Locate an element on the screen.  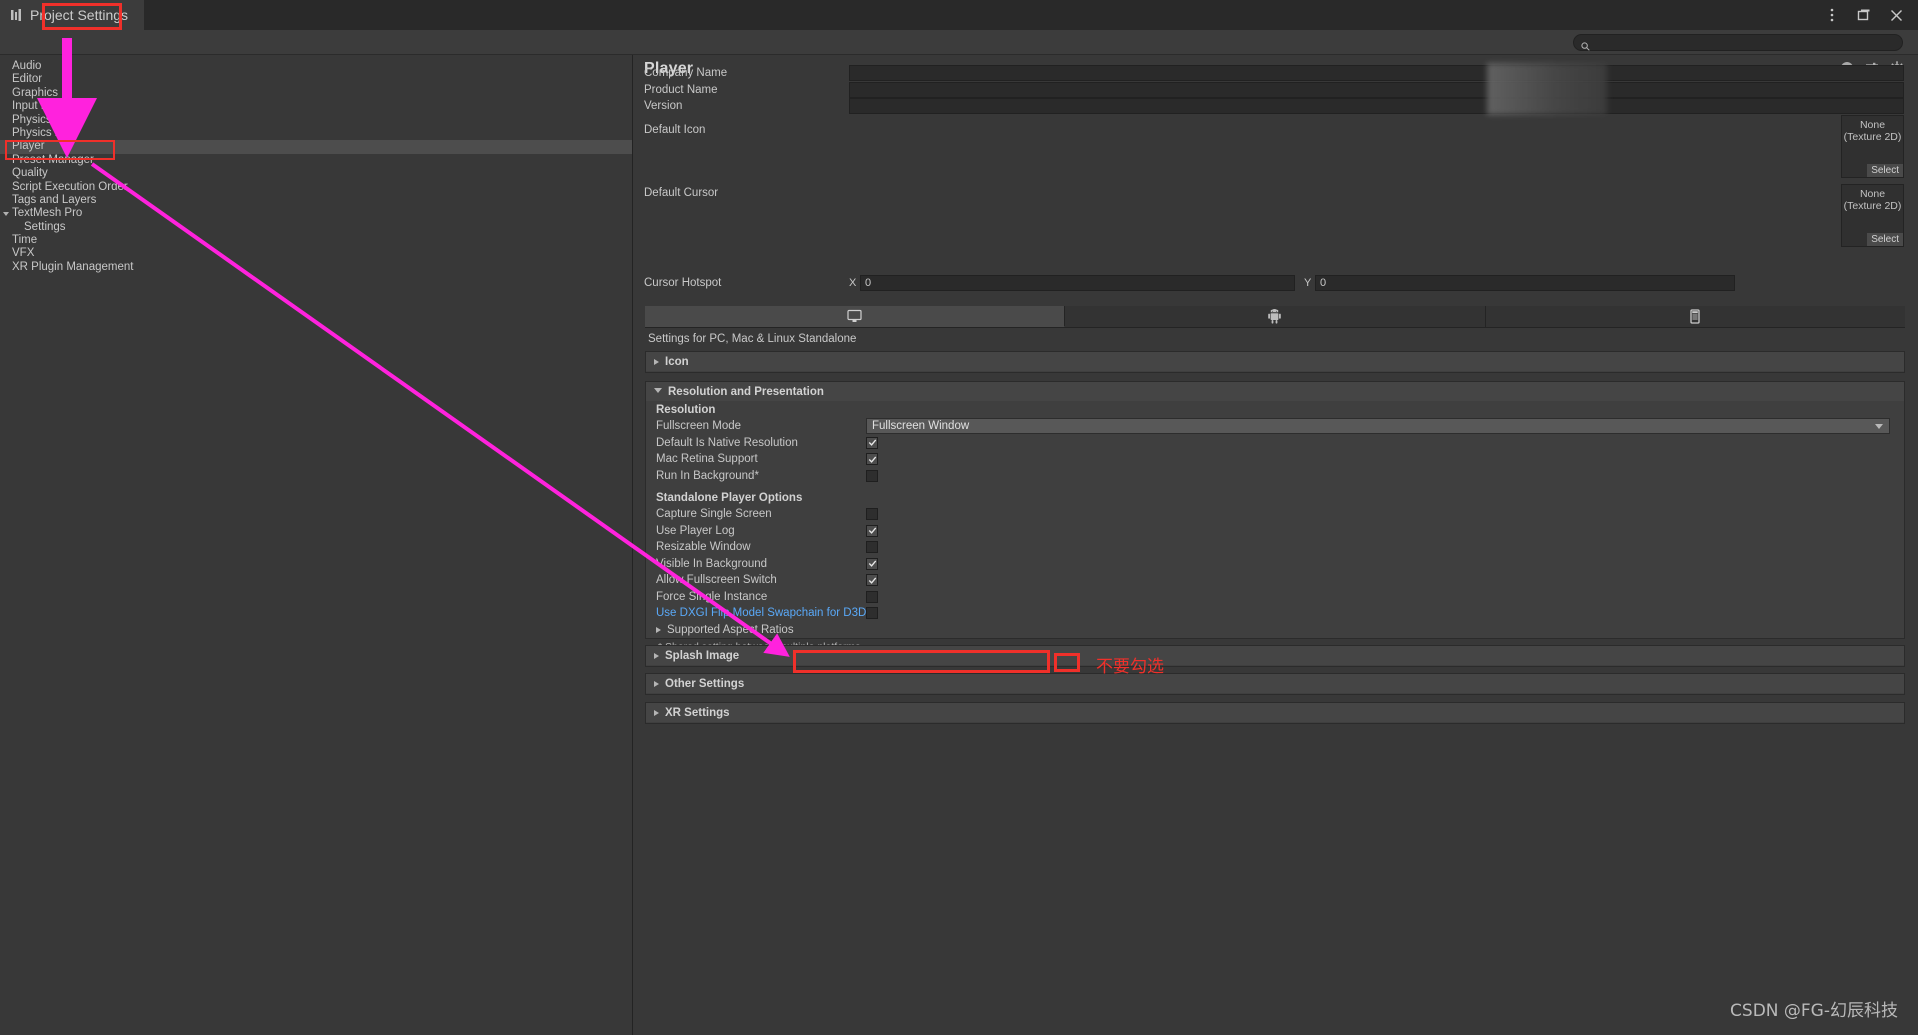
foldout-other-settings: Other Settings is located at coordinates (1275, 684).